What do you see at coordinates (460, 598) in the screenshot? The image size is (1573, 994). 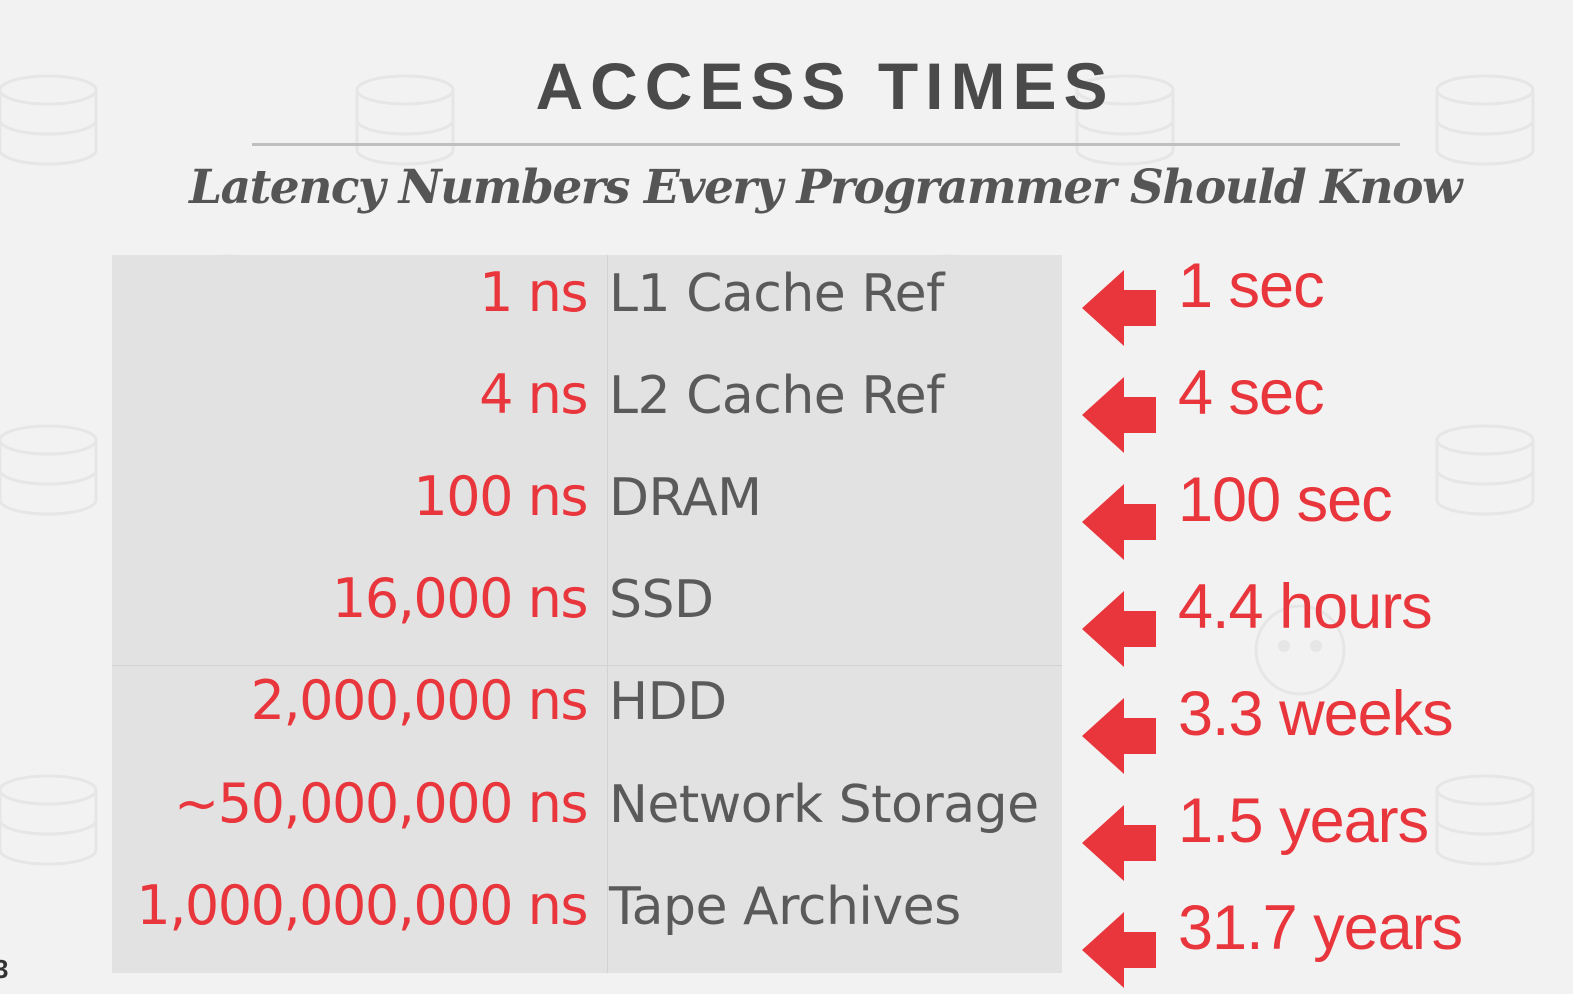 I see `latency-value: 16,000 ns` at bounding box center [460, 598].